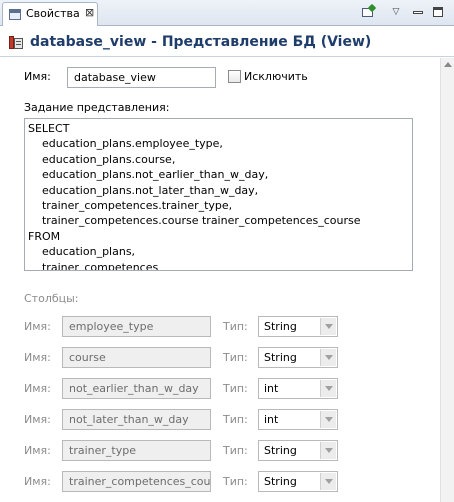 Image resolution: width=454 pixels, height=502 pixels. What do you see at coordinates (396, 12) in the screenshot?
I see `view-menu-icon: ▽` at bounding box center [396, 12].